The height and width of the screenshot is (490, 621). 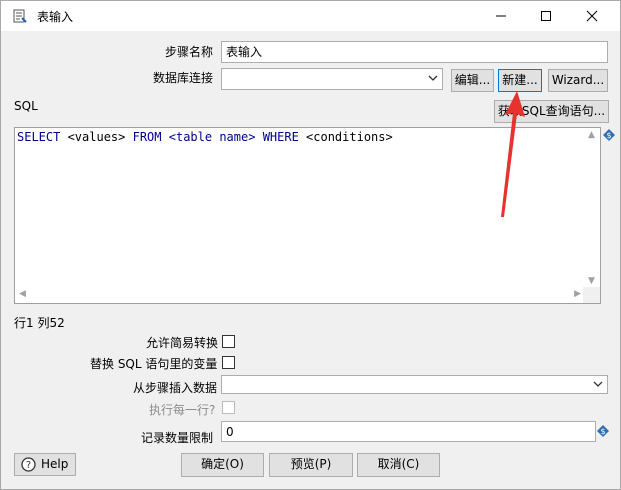 What do you see at coordinates (189, 52) in the screenshot?
I see `step-name-label: 步骤名称` at bounding box center [189, 52].